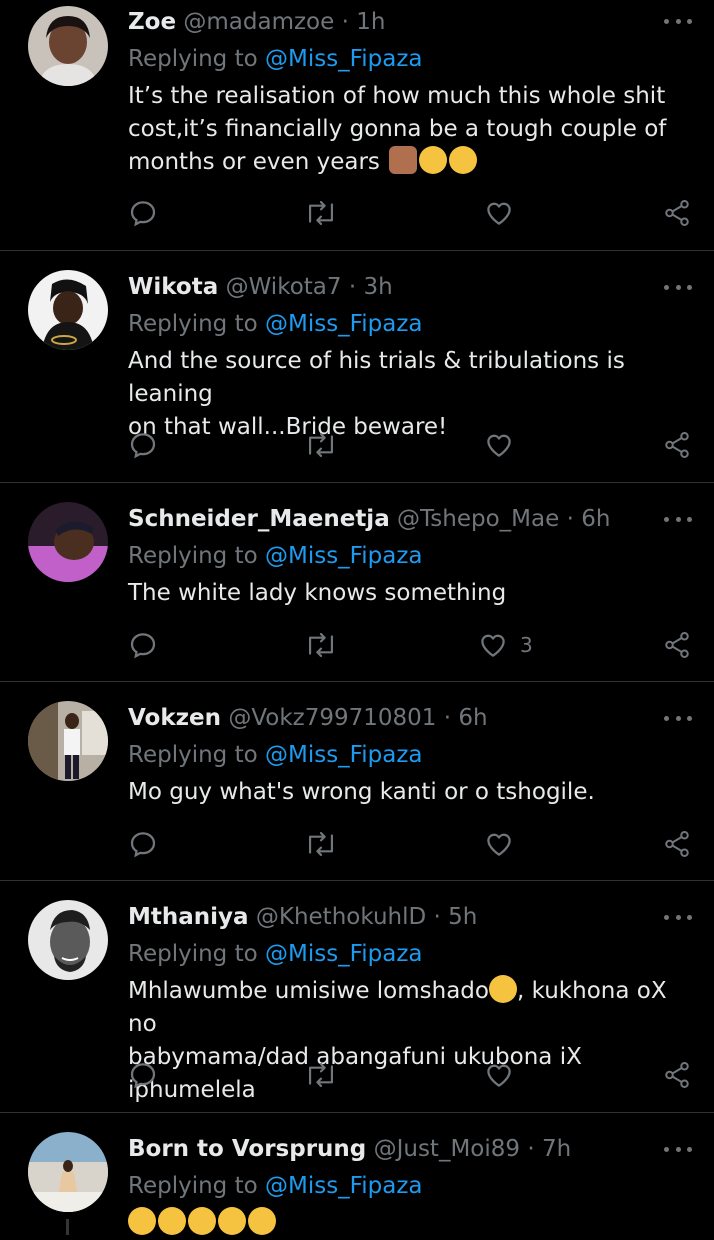 This screenshot has height=1240, width=714. What do you see at coordinates (403, 160) in the screenshot?
I see `person-facepalming-emoji` at bounding box center [403, 160].